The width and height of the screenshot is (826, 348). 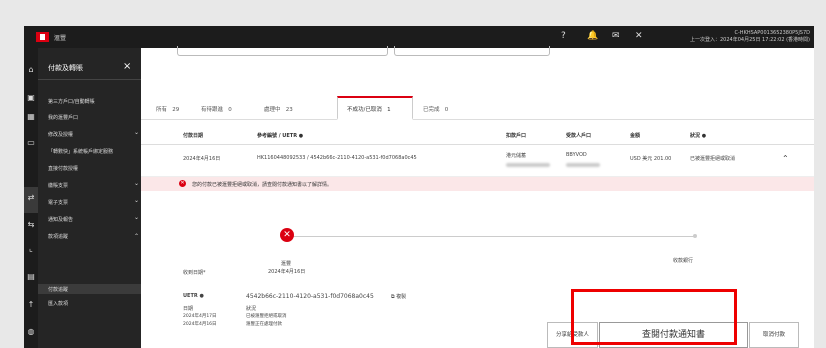 I want to click on sidebar-item-direct-debit: 直接付款授權, so click(x=63, y=168).